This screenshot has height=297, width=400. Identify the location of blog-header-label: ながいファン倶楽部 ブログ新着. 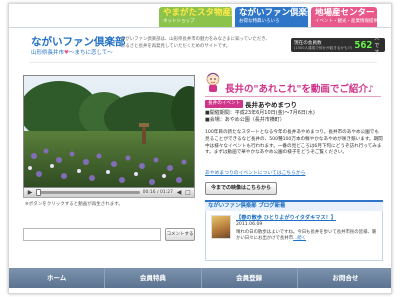
(247, 206).